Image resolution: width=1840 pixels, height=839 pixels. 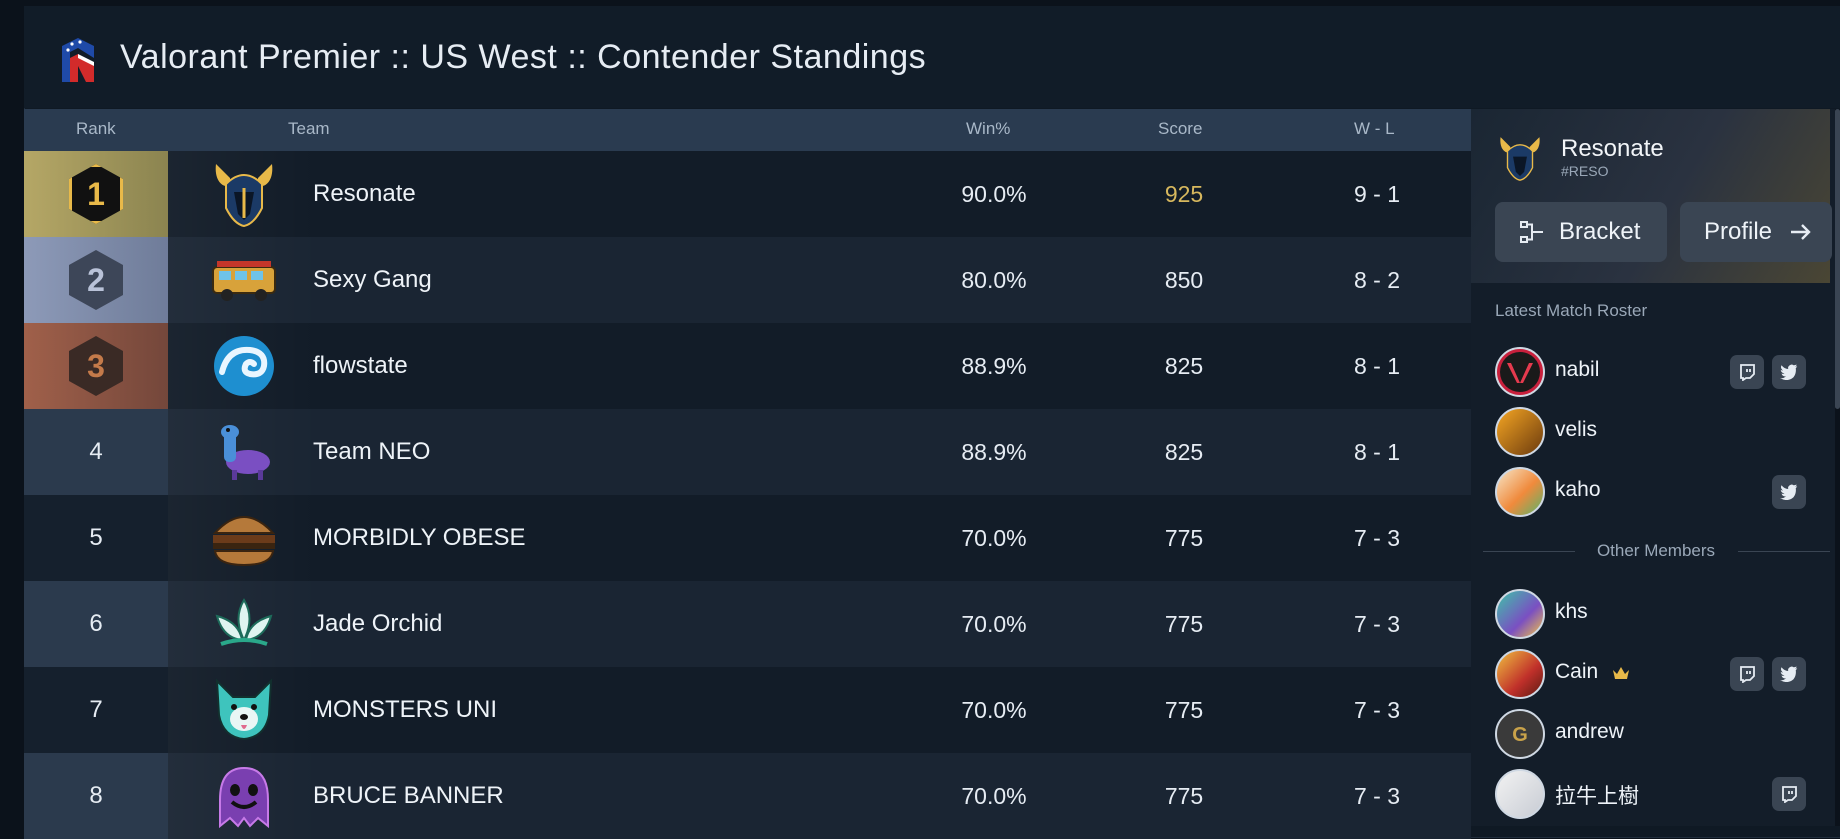 What do you see at coordinates (747, 710) in the screenshot?
I see `table-row: 7 MONSTERS UNI 70.0% 775 7 - 3` at bounding box center [747, 710].